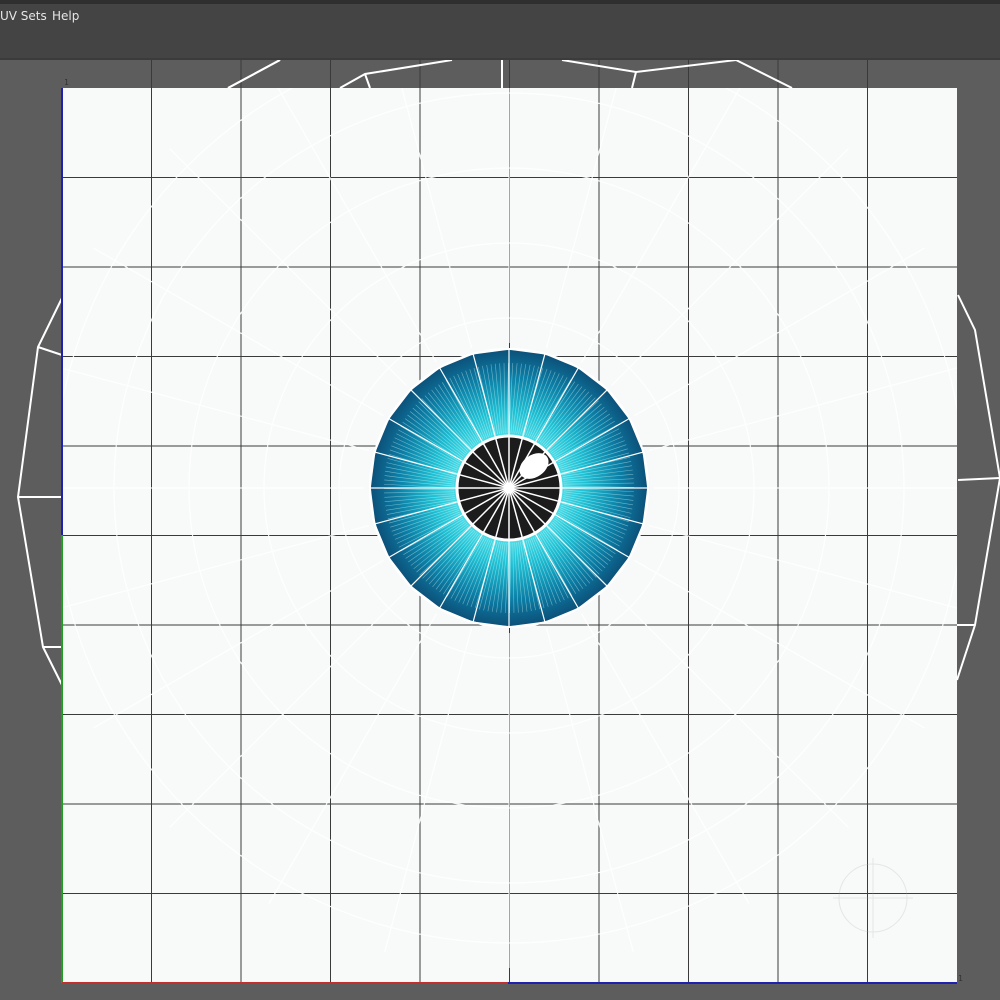  I want to click on menu-bar: UV Sets Help, so click(500, 14).